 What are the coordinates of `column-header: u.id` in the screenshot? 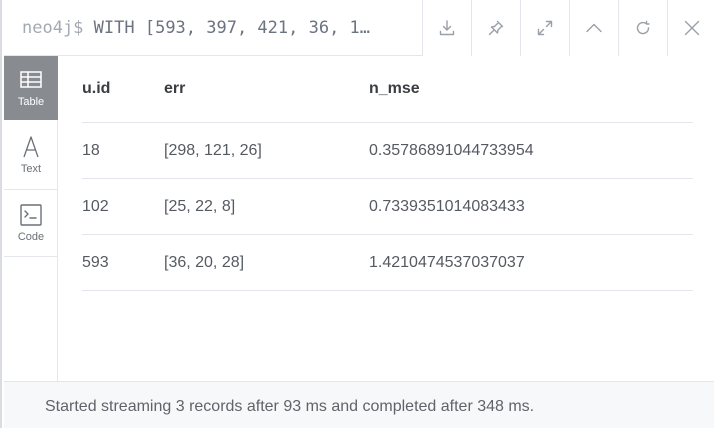 It's located at (96, 88).